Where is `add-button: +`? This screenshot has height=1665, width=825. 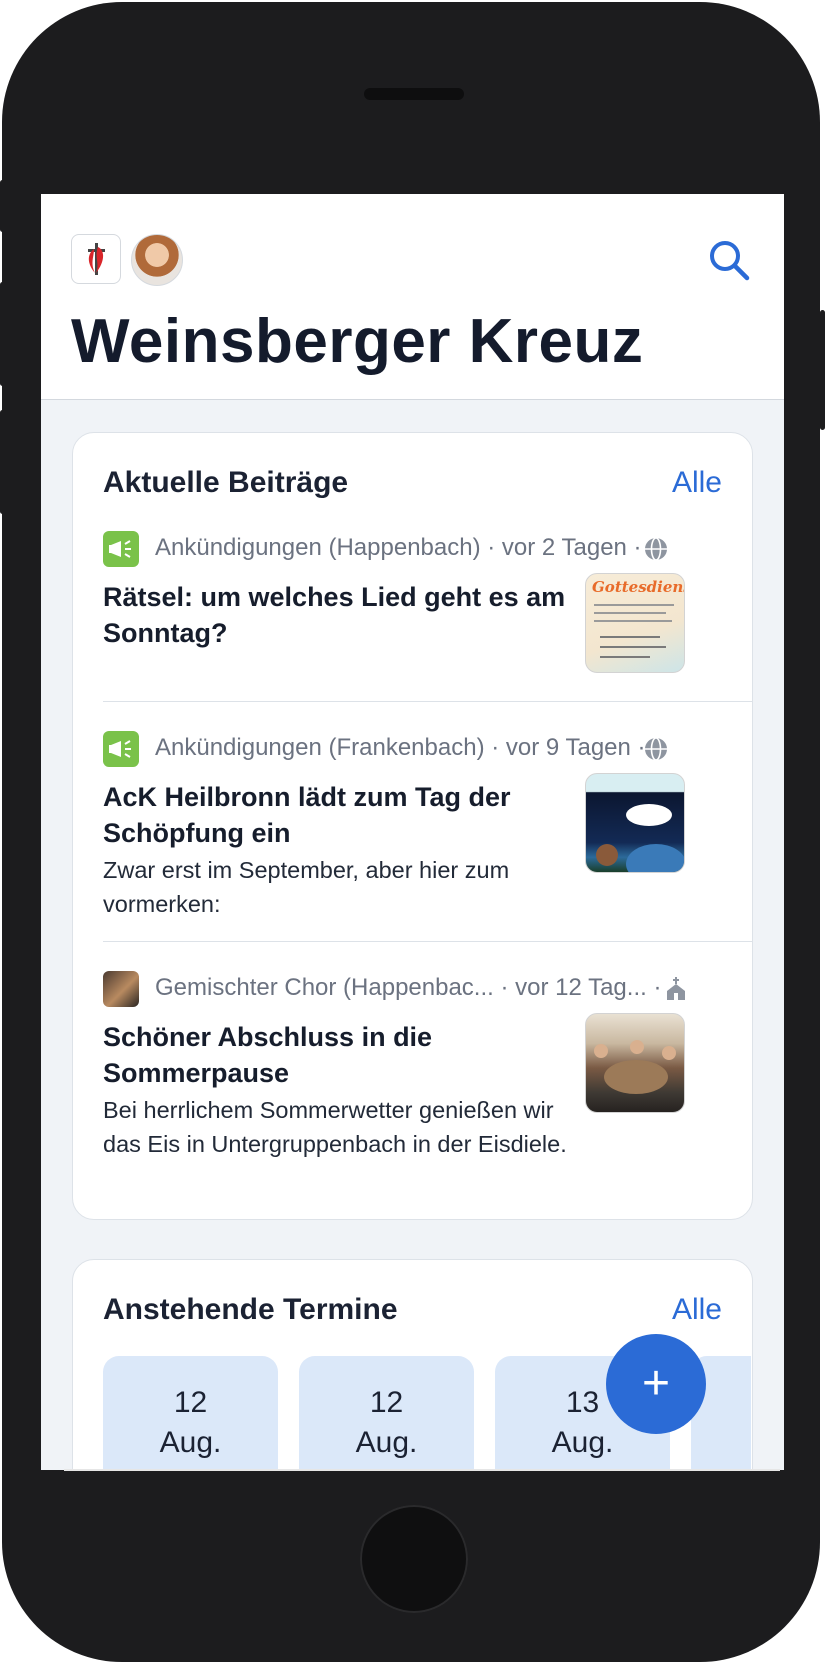 add-button: + is located at coordinates (656, 1384).